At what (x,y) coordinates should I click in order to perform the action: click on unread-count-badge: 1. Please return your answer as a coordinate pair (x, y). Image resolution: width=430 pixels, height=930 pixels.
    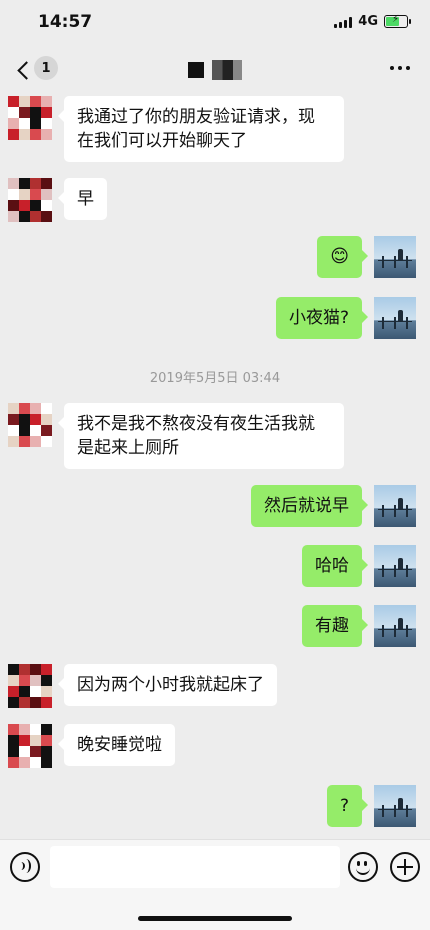
    Looking at the image, I should click on (46, 68).